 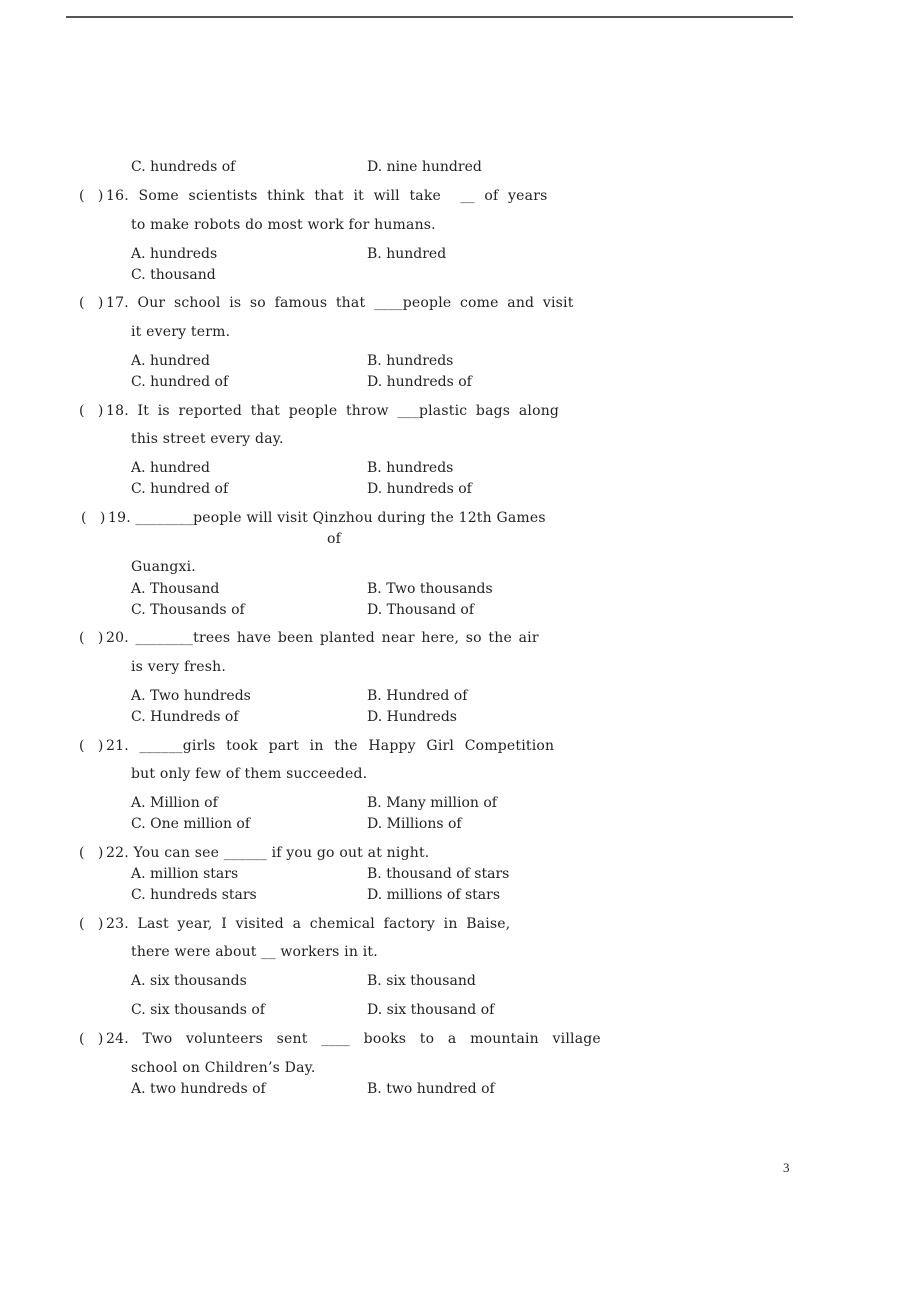 I want to click on option-d: D. millions of stars, so click(x=434, y=895).